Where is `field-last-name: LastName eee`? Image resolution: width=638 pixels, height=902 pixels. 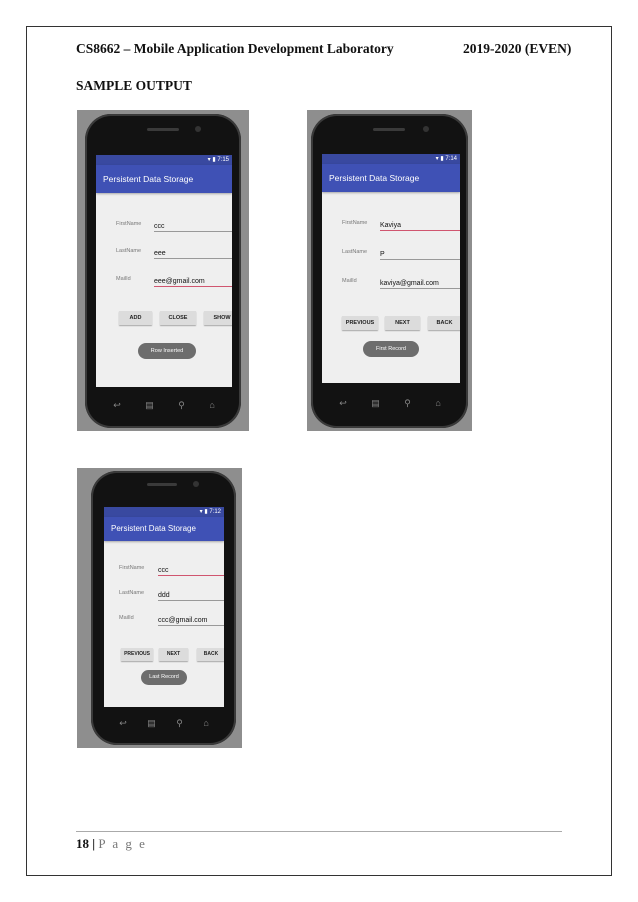 field-last-name: LastName eee is located at coordinates (164, 256).